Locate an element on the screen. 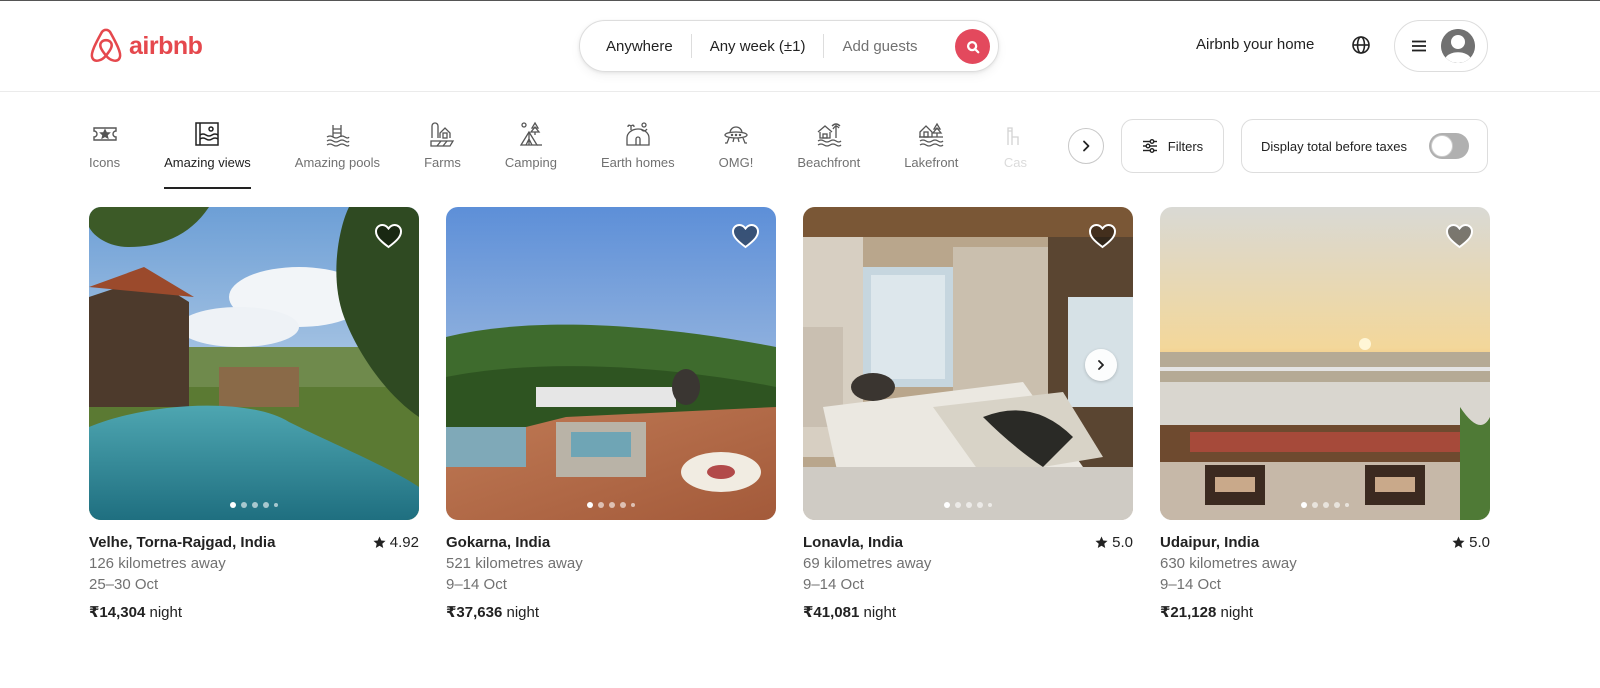 The width and height of the screenshot is (1600, 688). filters-label: Filters is located at coordinates (1185, 146).